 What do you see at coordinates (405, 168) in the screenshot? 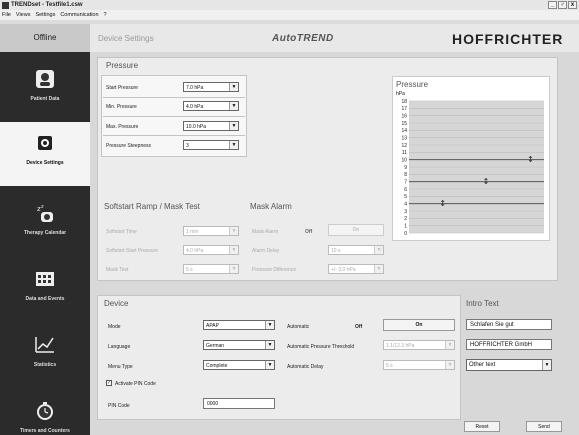
I see `y-tick-label: 9` at bounding box center [405, 168].